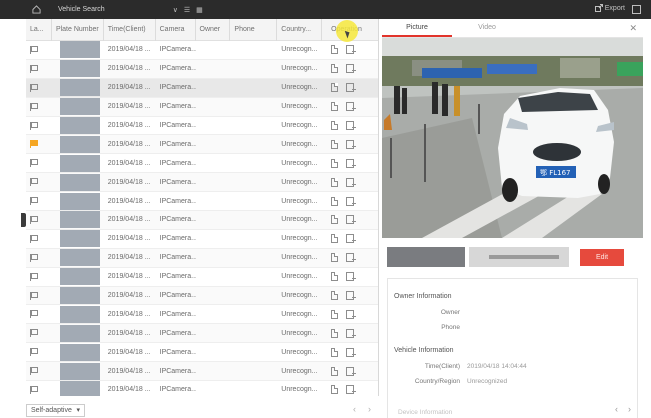 This screenshot has width=651, height=418. I want to click on column-header-time: Time(Client), so click(130, 30).